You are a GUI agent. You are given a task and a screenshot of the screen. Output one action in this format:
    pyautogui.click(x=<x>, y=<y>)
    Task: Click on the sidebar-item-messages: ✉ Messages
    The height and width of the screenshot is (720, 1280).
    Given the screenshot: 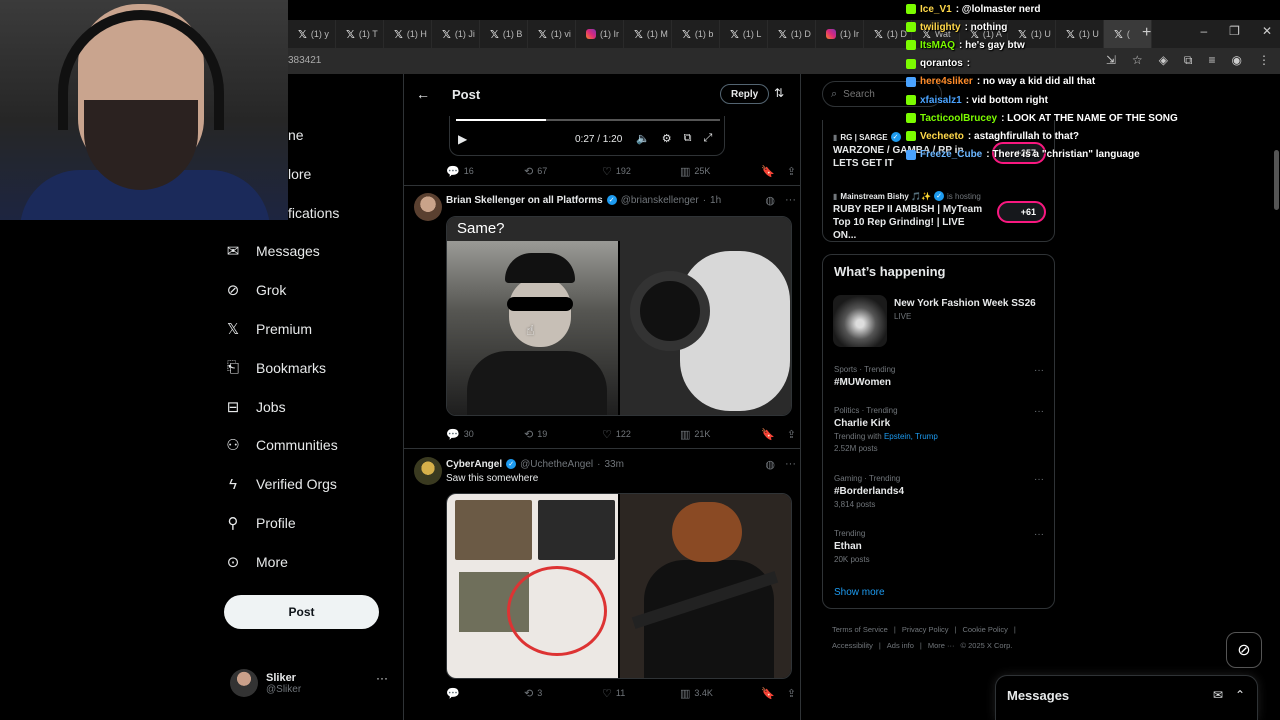 What is the action you would take?
    pyautogui.click(x=309, y=251)
    